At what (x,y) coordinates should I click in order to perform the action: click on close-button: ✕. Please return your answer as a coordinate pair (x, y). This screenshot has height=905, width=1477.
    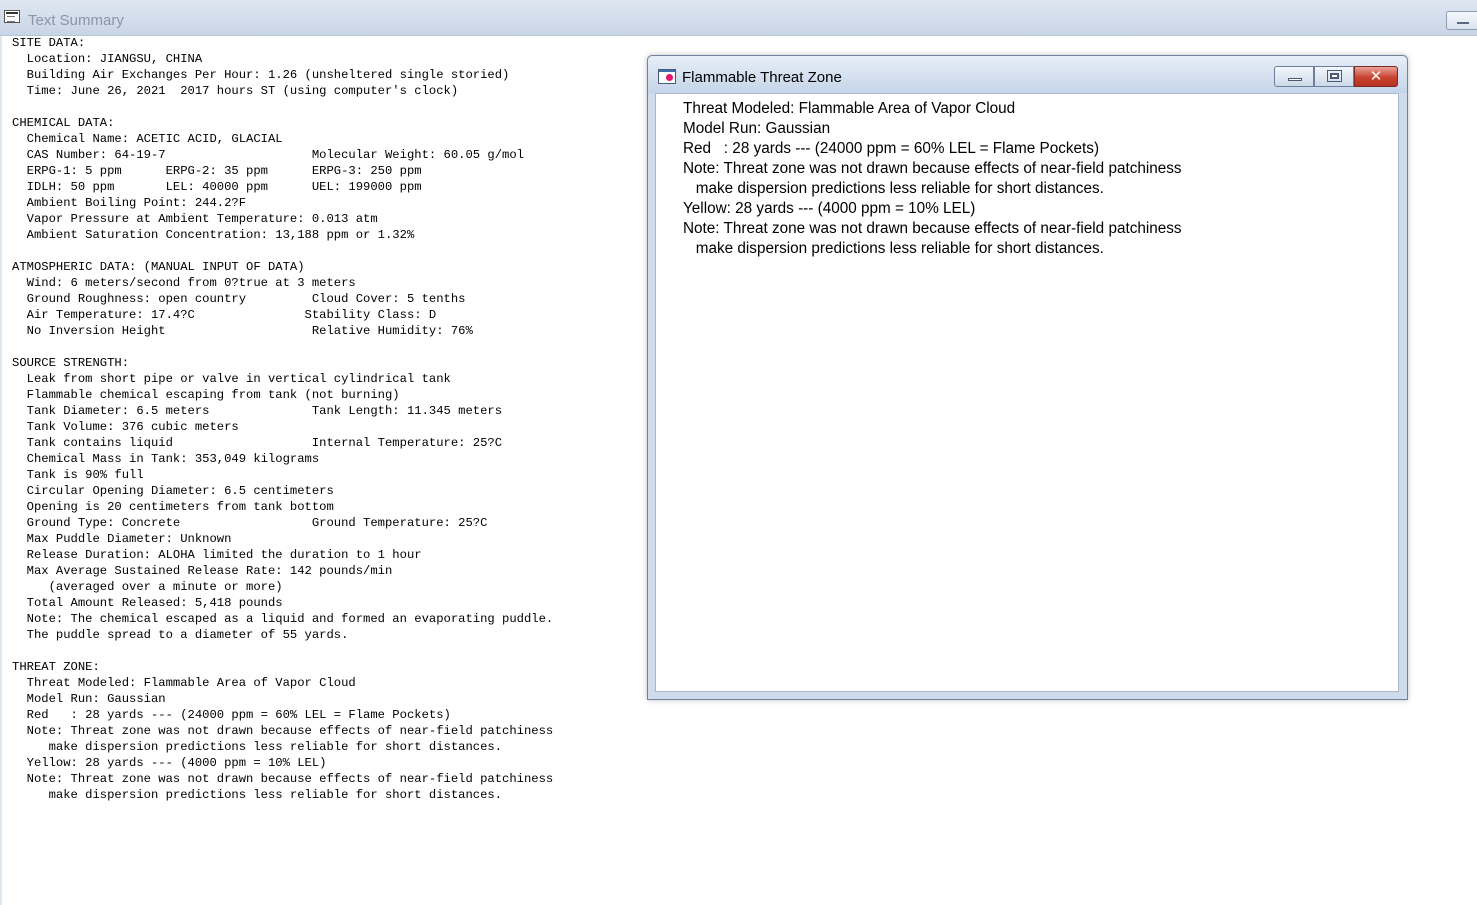
    Looking at the image, I should click on (1376, 76).